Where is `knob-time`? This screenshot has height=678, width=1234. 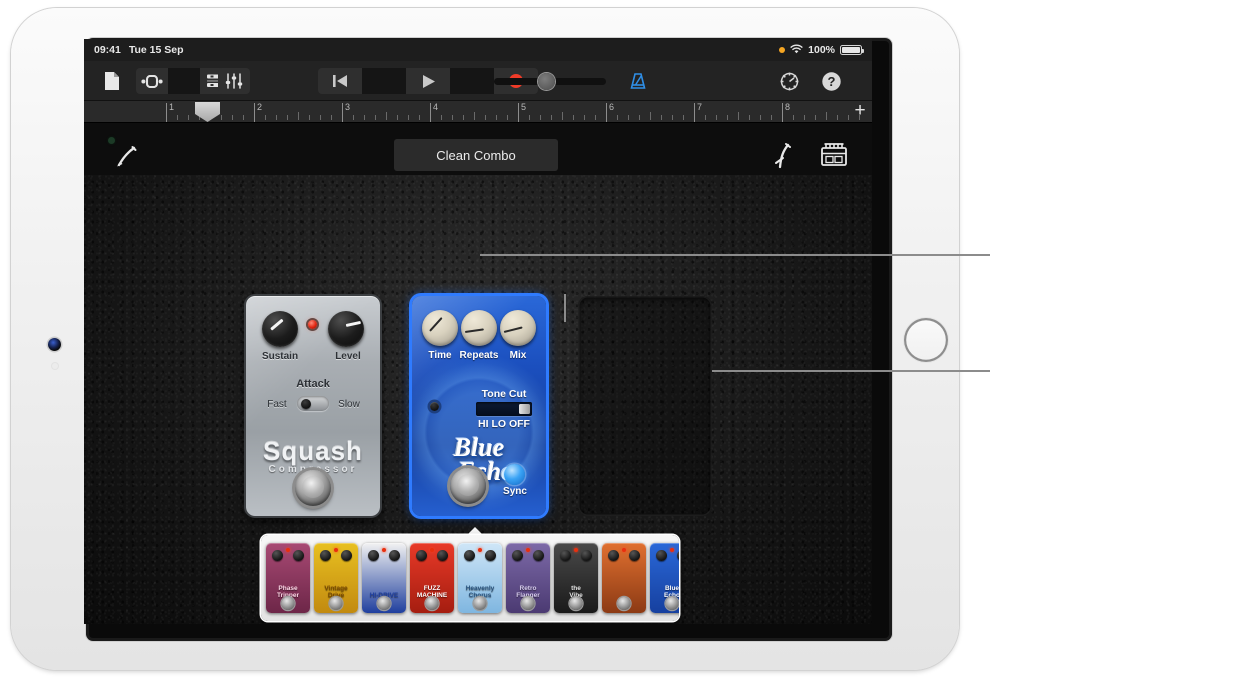
knob-time is located at coordinates (440, 328).